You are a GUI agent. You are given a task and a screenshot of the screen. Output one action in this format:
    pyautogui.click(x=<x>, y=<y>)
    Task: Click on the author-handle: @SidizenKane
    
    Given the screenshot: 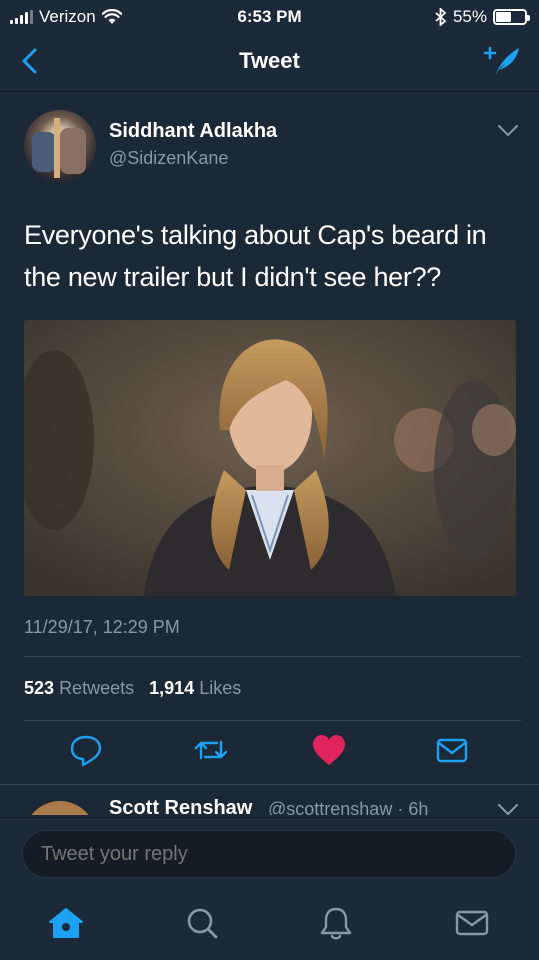 What is the action you would take?
    pyautogui.click(x=168, y=158)
    